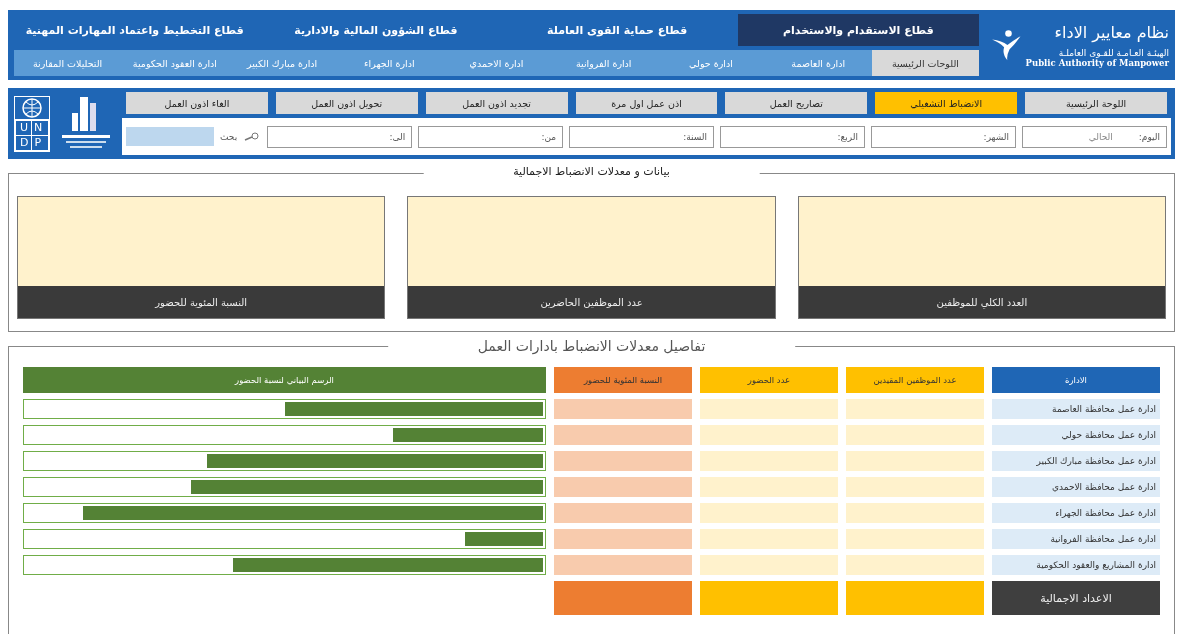  What do you see at coordinates (201, 302) in the screenshot?
I see `kpi-label: النسبة المئوية للحضور` at bounding box center [201, 302].